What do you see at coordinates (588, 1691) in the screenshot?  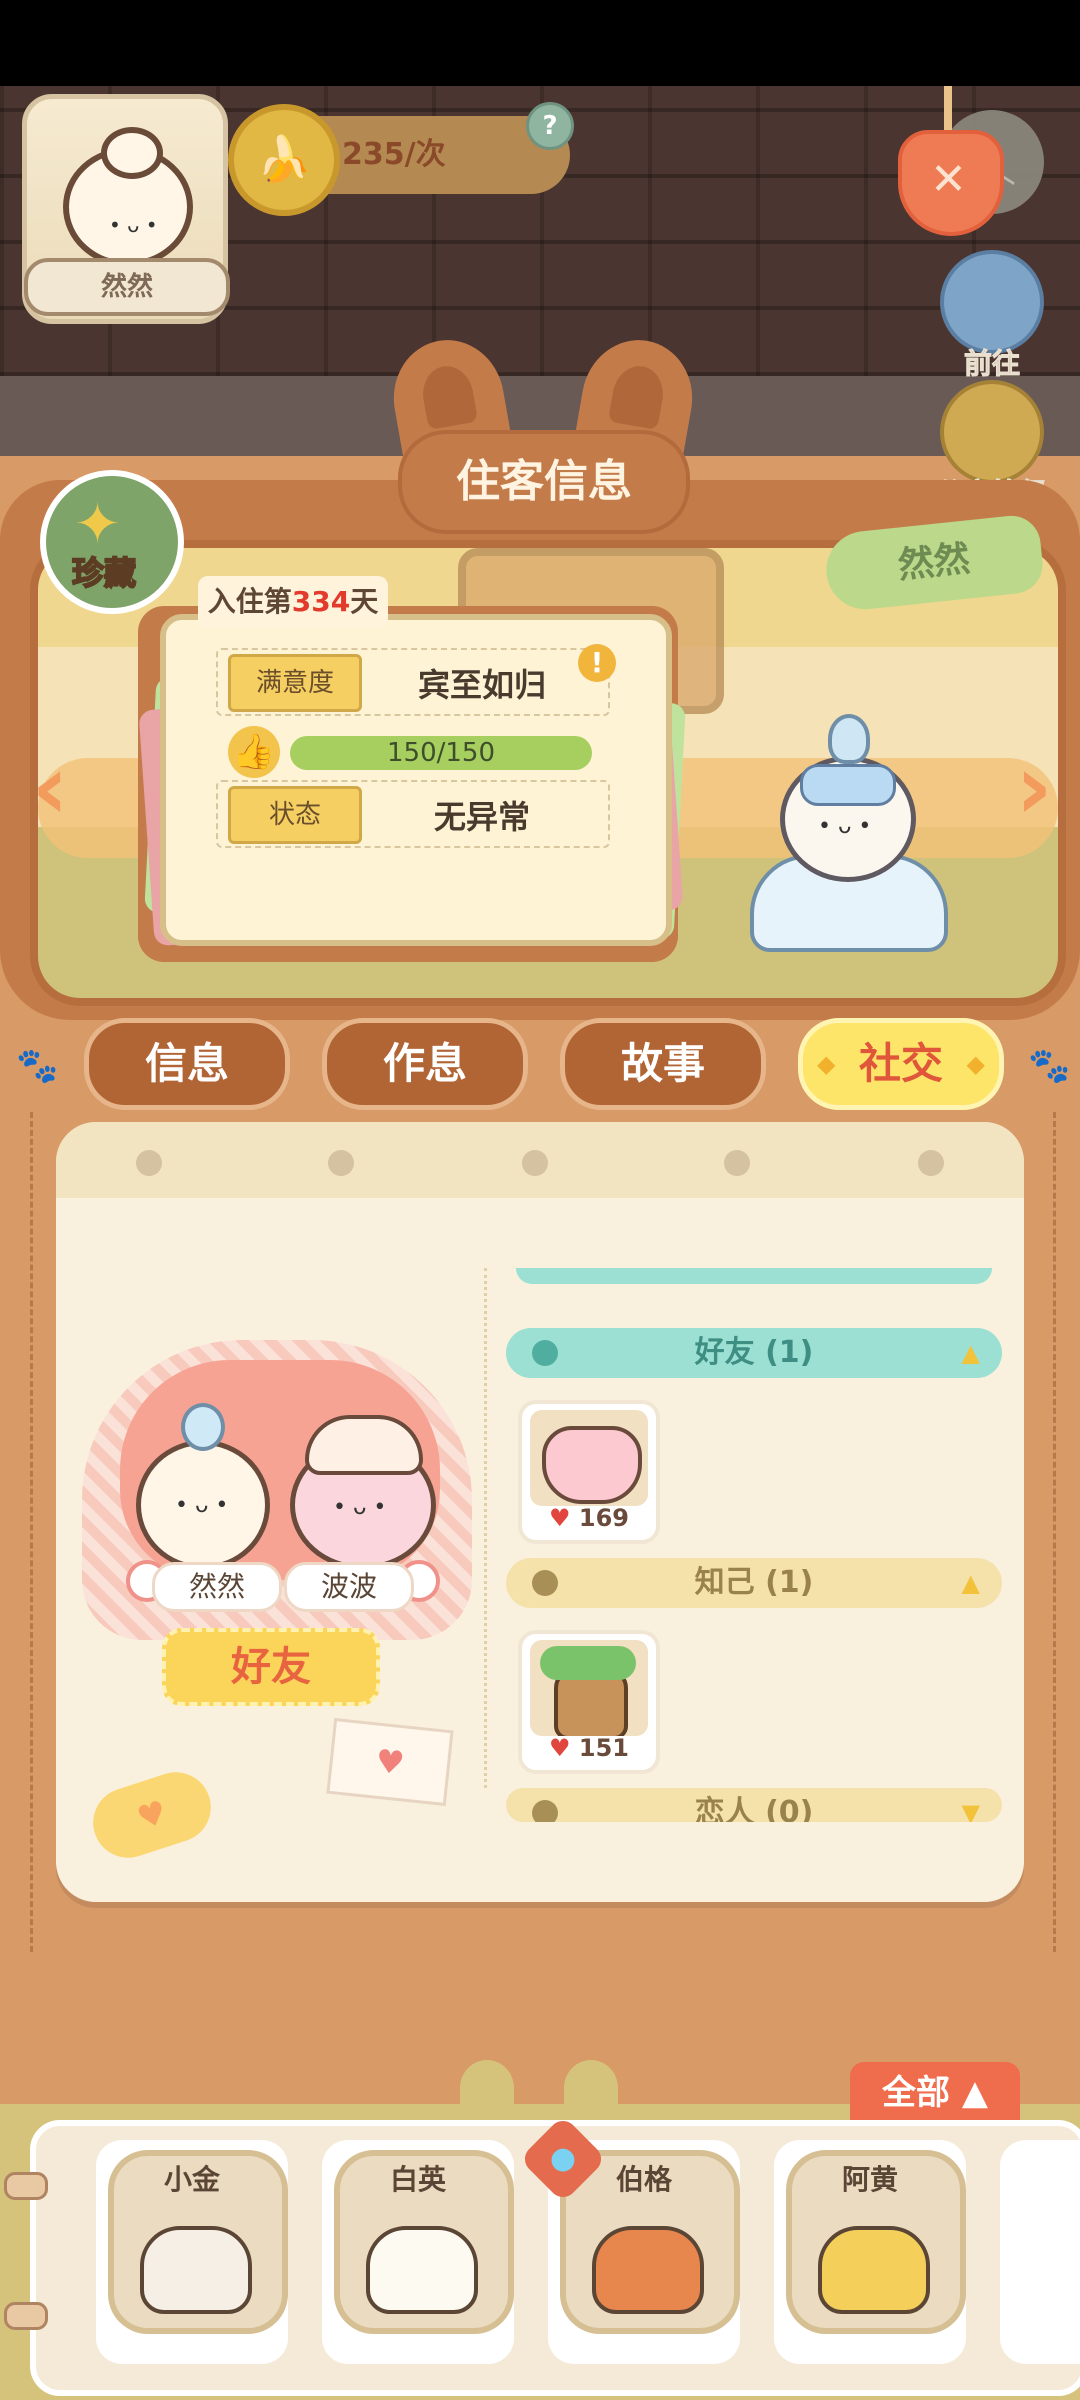 I see `tree-character-icon` at bounding box center [588, 1691].